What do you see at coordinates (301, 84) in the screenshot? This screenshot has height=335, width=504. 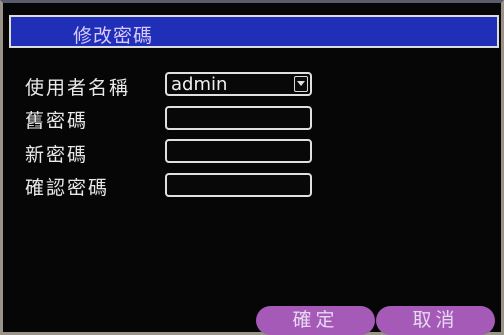 I see `chevron-down-icon` at bounding box center [301, 84].